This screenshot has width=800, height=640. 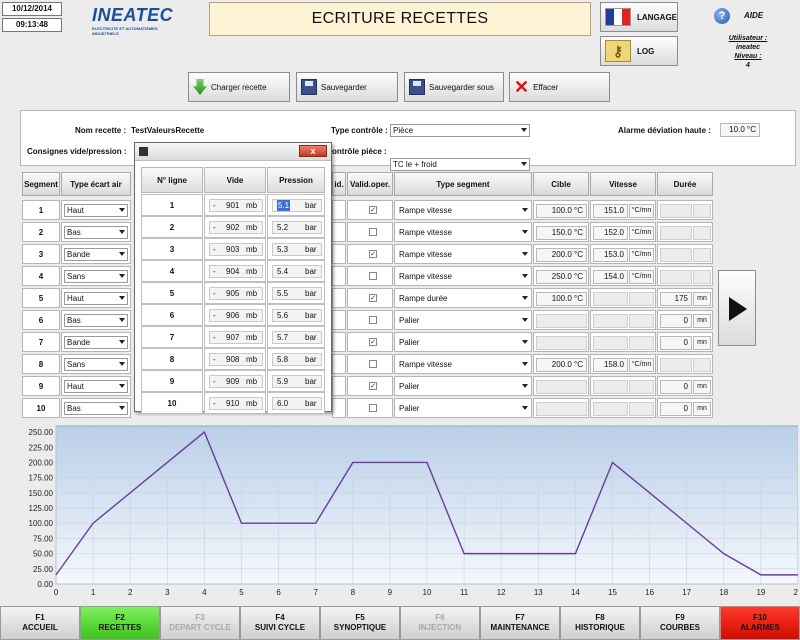 What do you see at coordinates (463, 298) in the screenshot?
I see `type-segment-select: Rampe durée` at bounding box center [463, 298].